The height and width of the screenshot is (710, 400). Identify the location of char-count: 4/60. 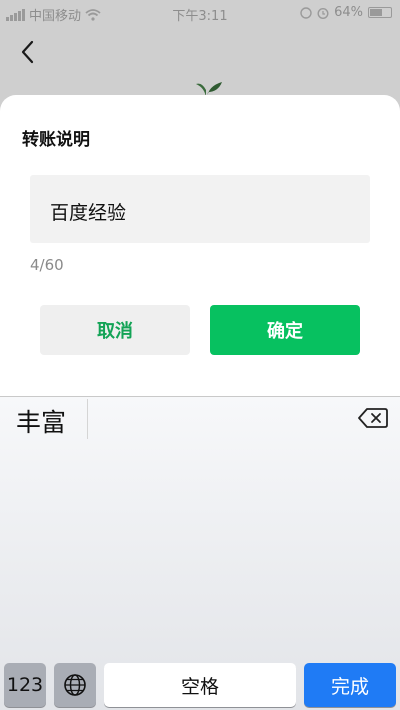
(47, 265).